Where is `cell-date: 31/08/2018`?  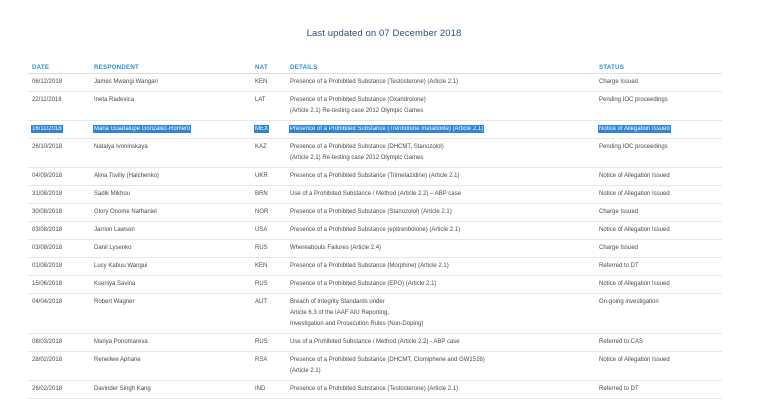 cell-date: 31/08/2018 is located at coordinates (59, 194).